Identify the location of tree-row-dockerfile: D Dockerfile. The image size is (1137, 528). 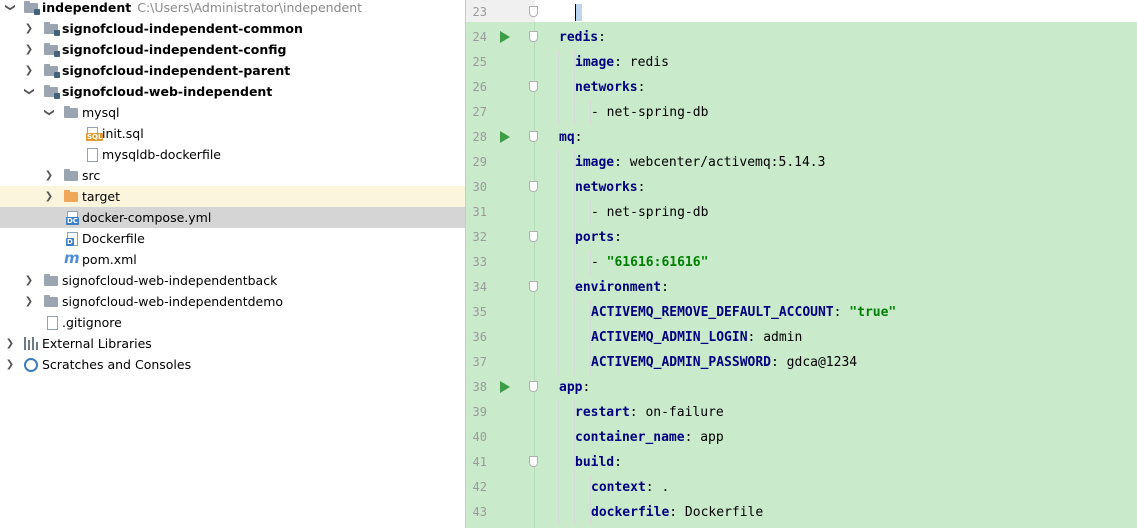
(232, 238).